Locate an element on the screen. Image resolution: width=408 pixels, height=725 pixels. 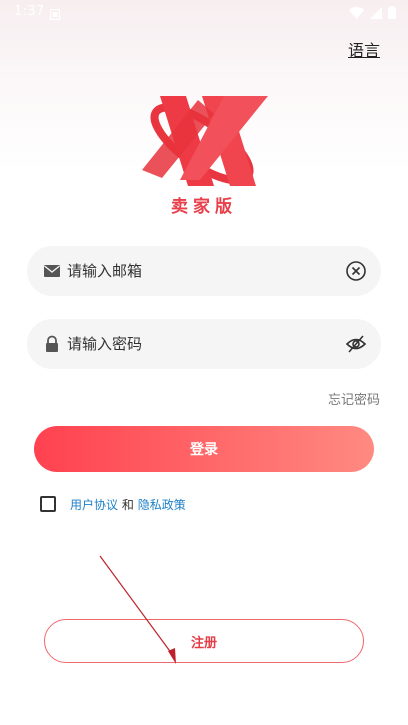
lock-icon is located at coordinates (52, 344).